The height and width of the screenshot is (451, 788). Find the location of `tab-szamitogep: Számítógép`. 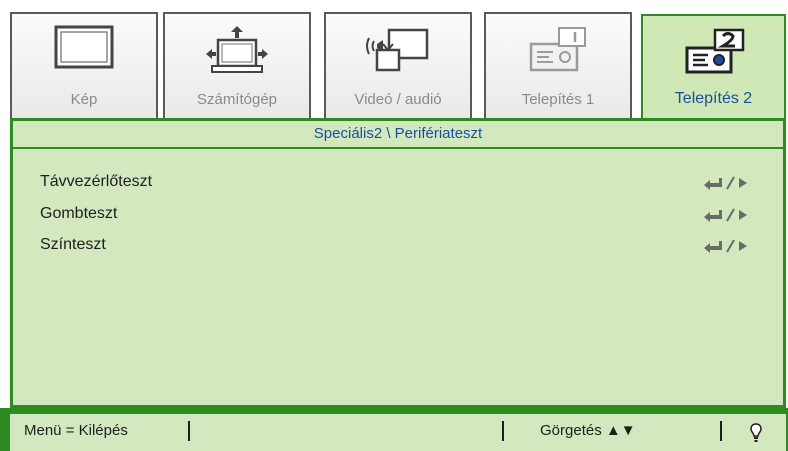

tab-szamitogep: Számítógép is located at coordinates (237, 65).